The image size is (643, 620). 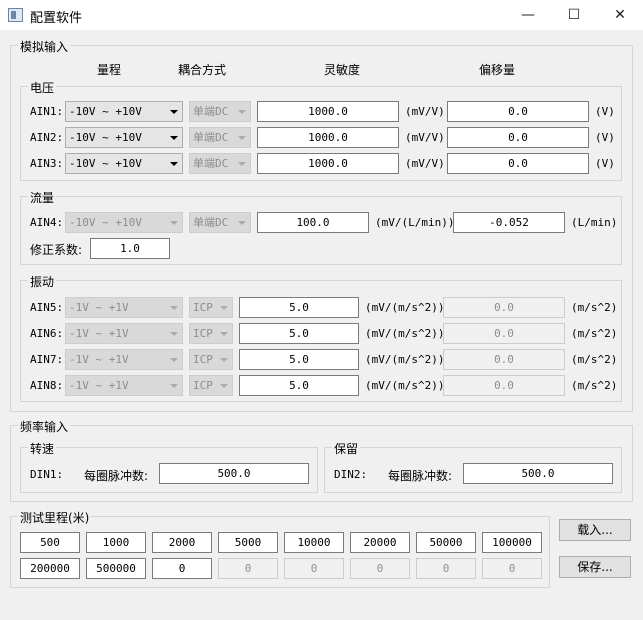 I want to click on vibration-legend: 振动, so click(x=42, y=281).